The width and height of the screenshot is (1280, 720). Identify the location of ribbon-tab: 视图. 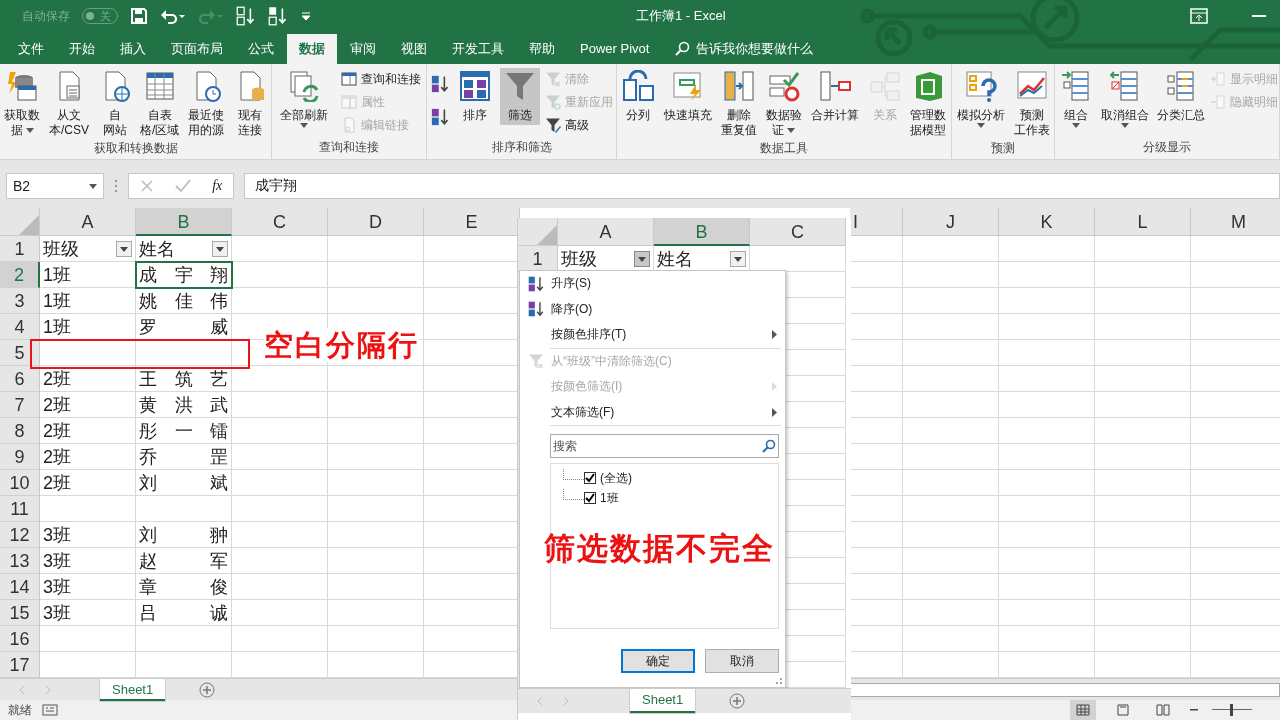
(414, 49).